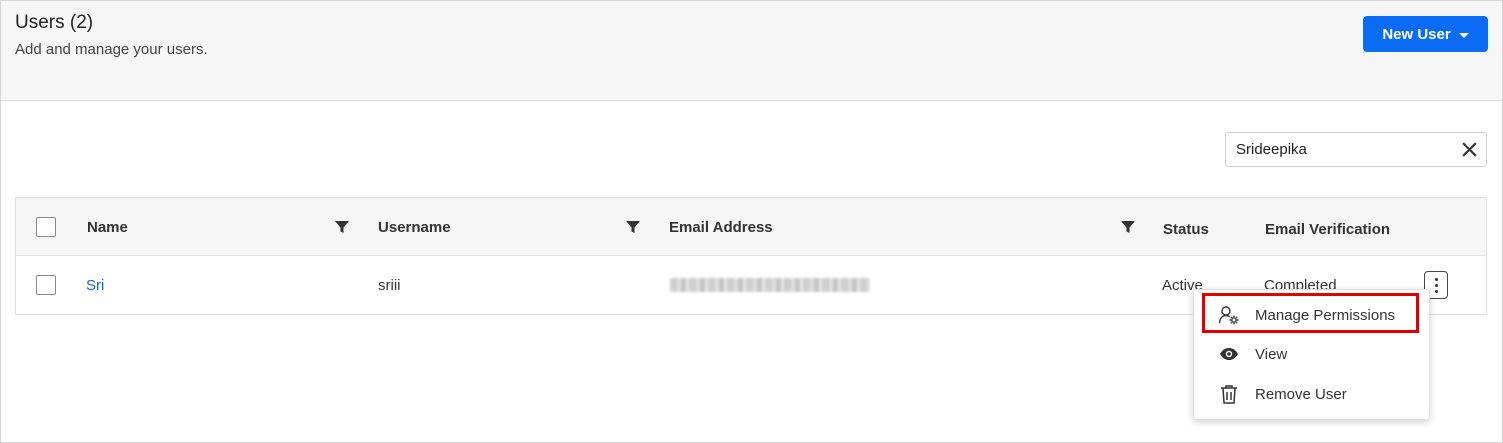  I want to click on row-checkbox, so click(46, 285).